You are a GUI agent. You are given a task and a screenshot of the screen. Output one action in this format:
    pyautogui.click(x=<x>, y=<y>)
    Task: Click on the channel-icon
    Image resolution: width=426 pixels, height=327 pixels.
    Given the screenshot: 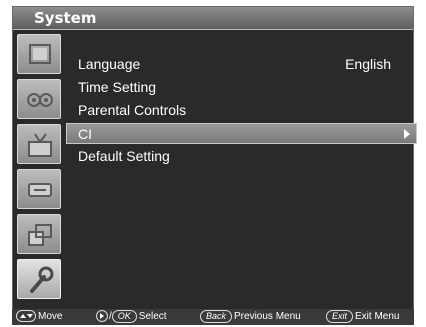 What is the action you would take?
    pyautogui.click(x=40, y=145)
    